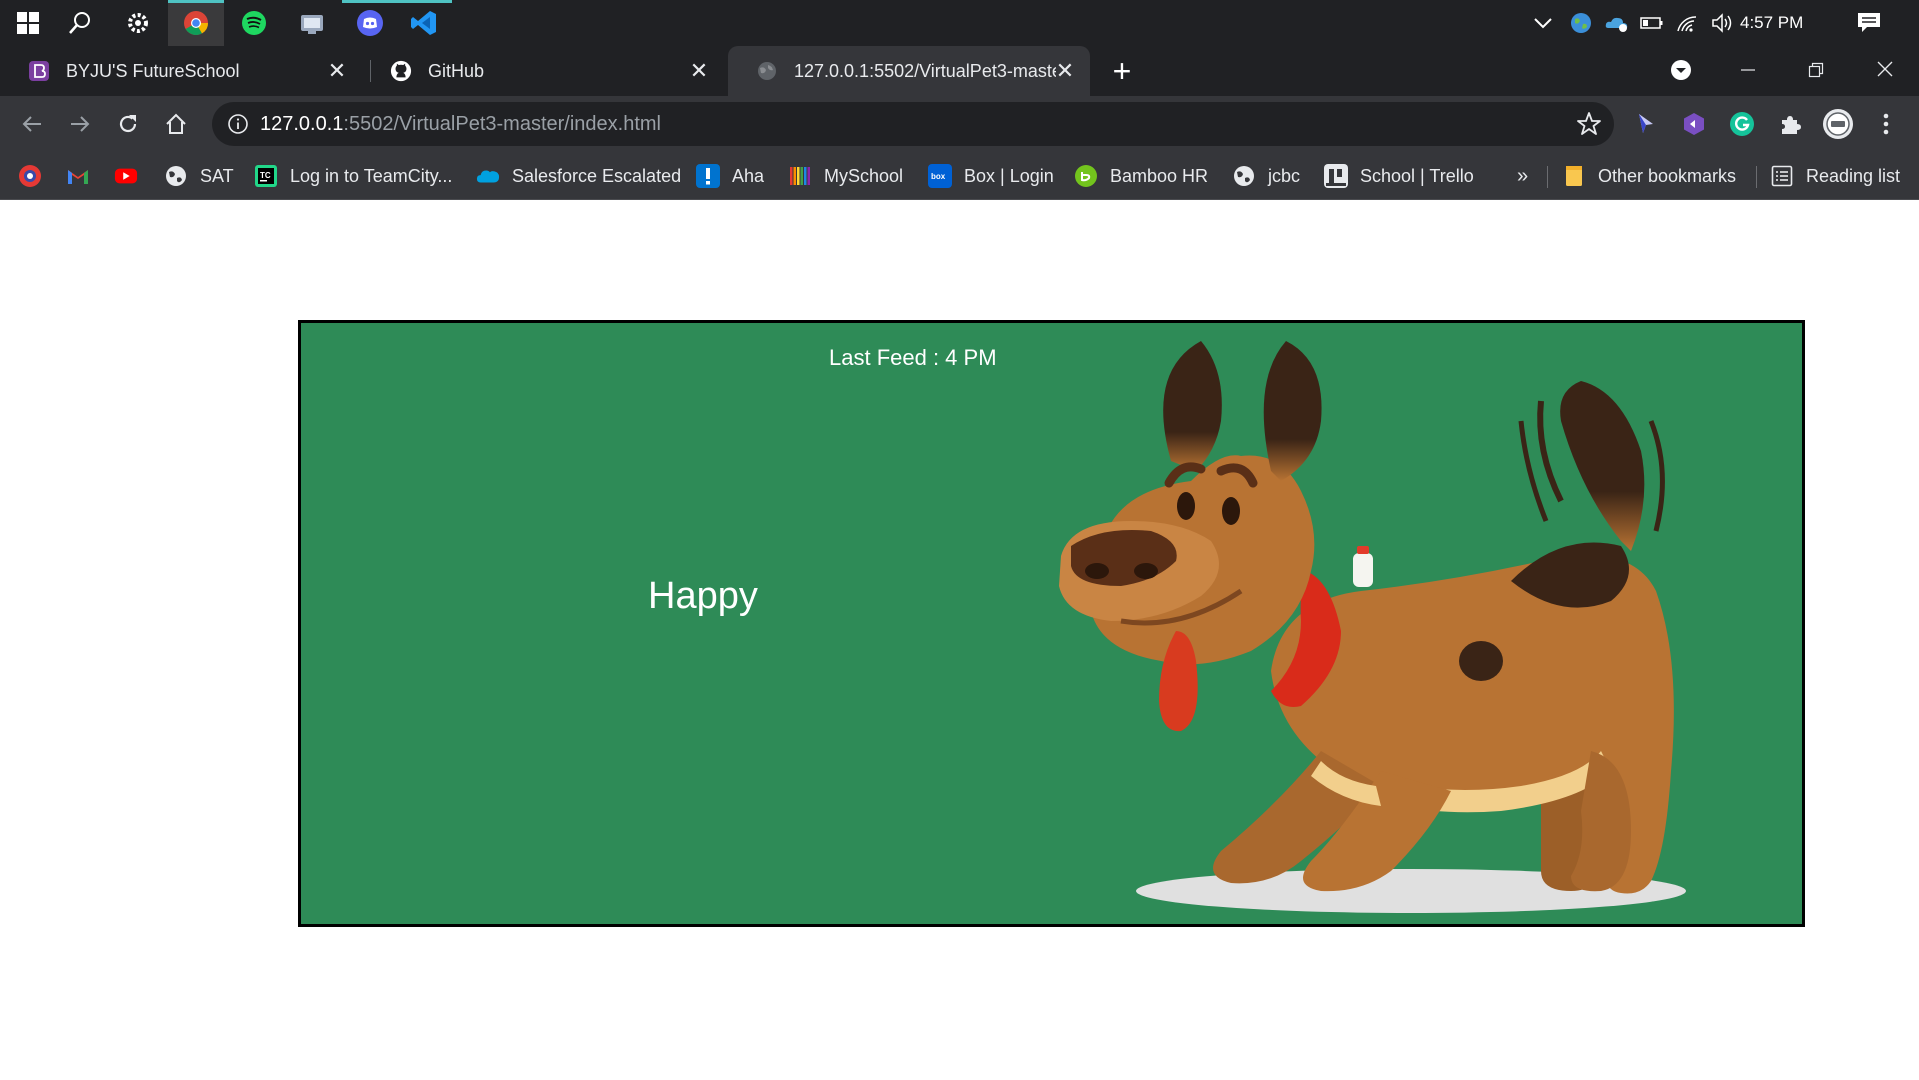 The width and height of the screenshot is (1919, 1080). I want to click on url-path: :5502/VirtualPet3-master/index.html, so click(502, 124).